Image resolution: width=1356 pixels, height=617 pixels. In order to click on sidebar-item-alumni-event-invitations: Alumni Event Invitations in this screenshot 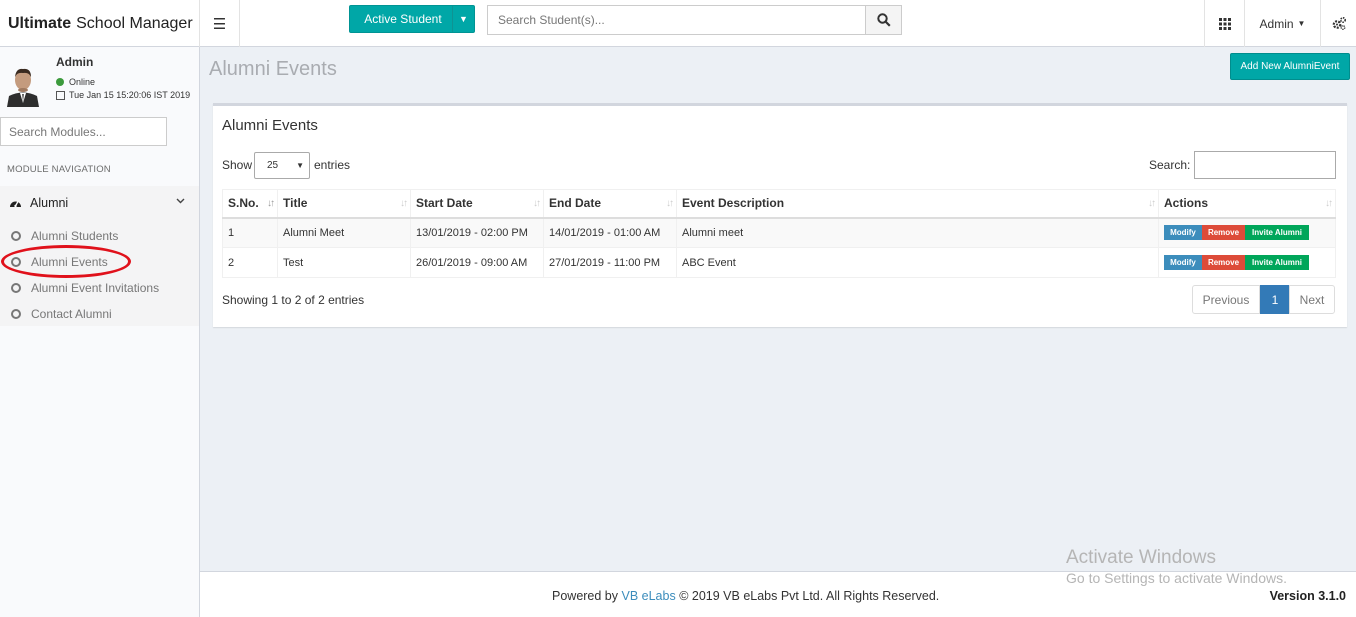, I will do `click(99, 288)`.